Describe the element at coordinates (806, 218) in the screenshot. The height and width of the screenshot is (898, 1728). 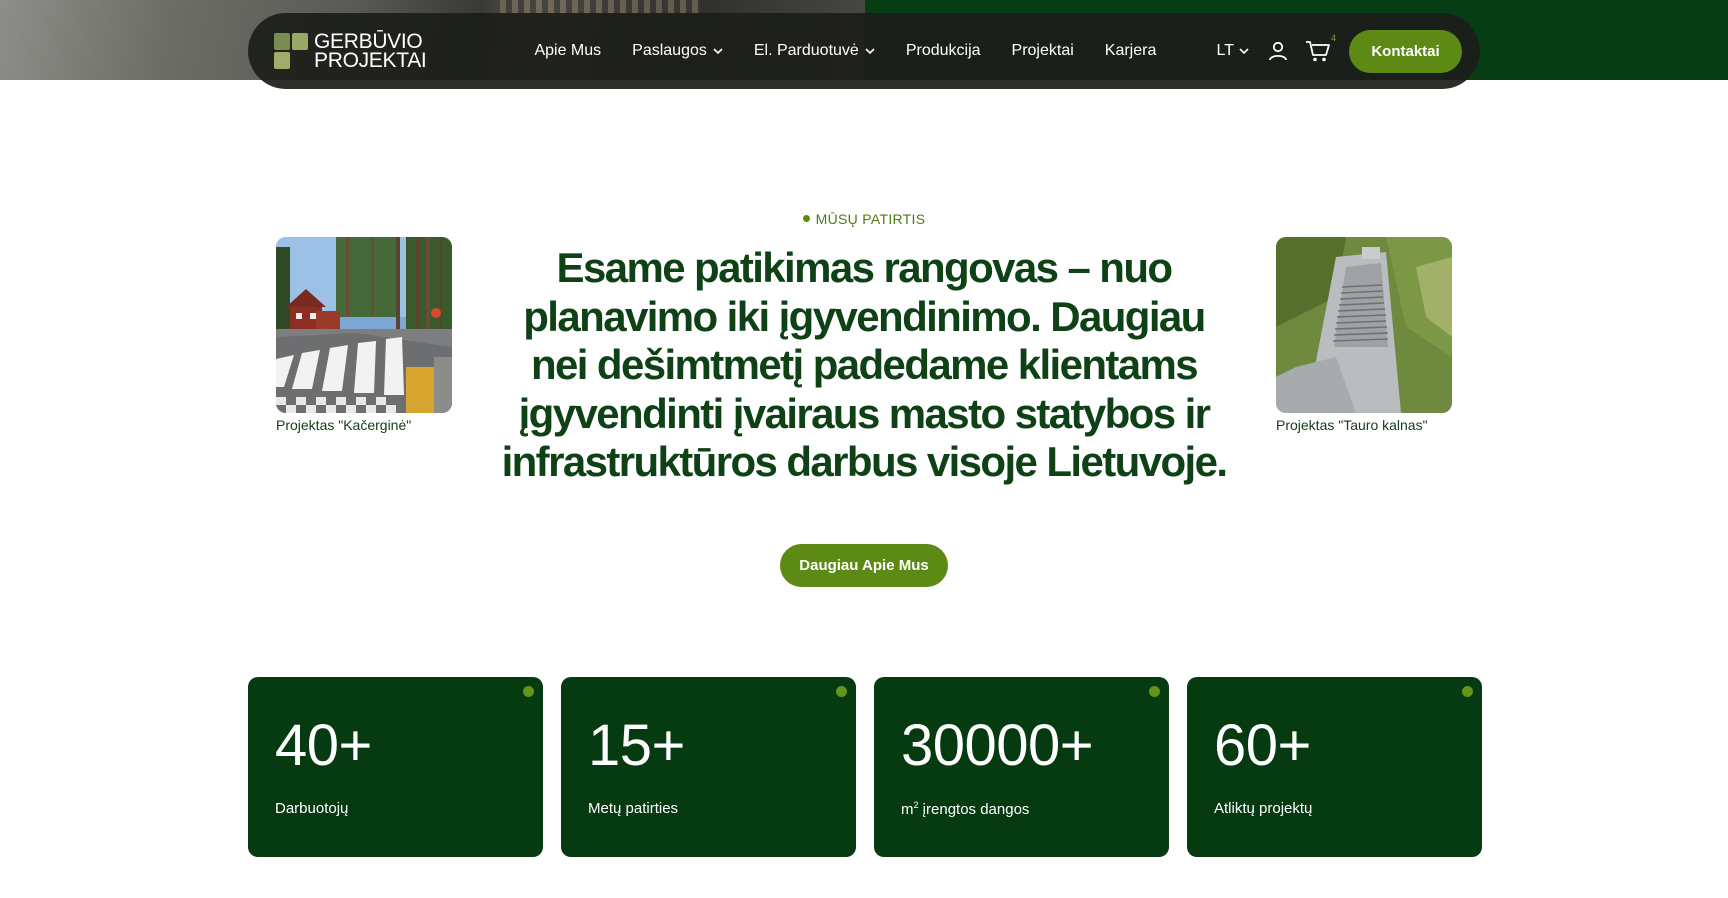
I see `eyebrow-dot-icon` at that location.